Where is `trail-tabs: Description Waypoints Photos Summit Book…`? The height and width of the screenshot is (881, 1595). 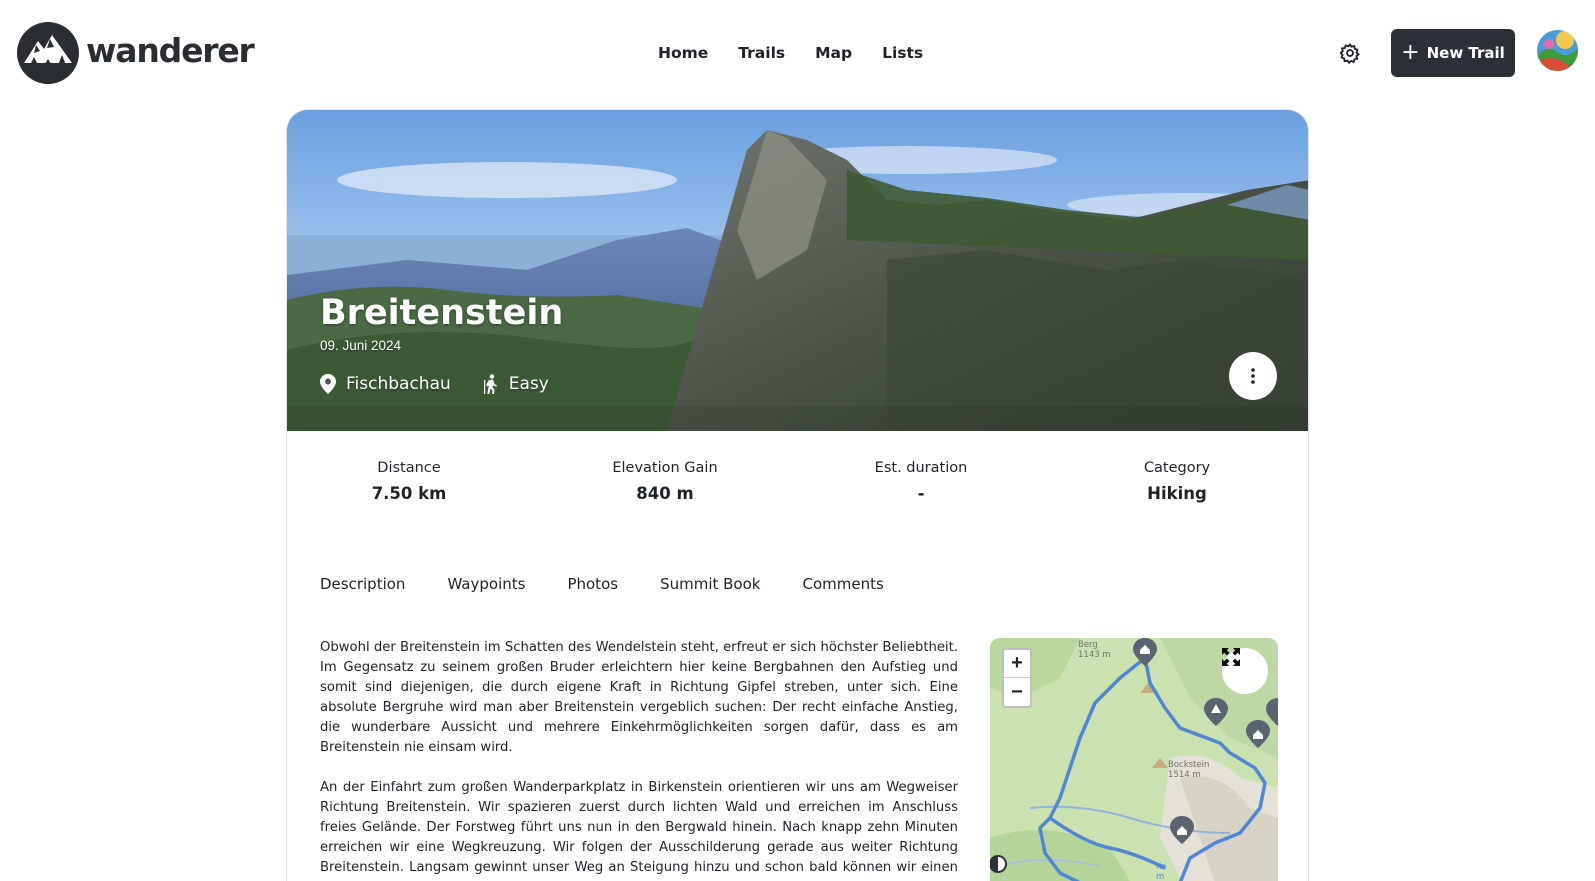 trail-tabs: Description Waypoints Photos Summit Book… is located at coordinates (623, 584).